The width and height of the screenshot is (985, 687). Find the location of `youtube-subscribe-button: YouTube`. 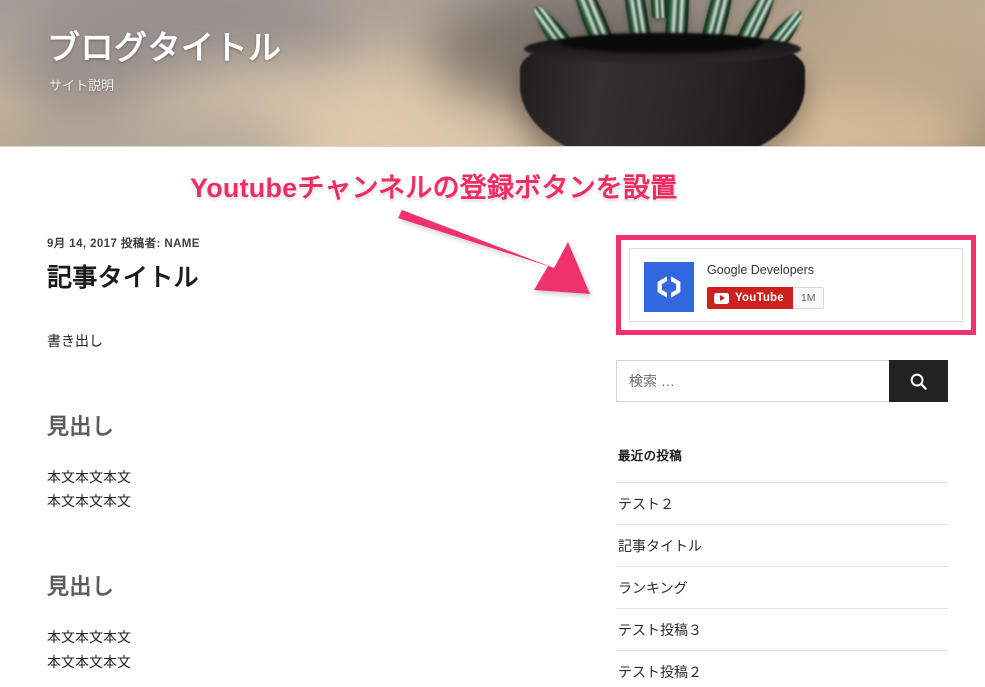

youtube-subscribe-button: YouTube is located at coordinates (750, 298).